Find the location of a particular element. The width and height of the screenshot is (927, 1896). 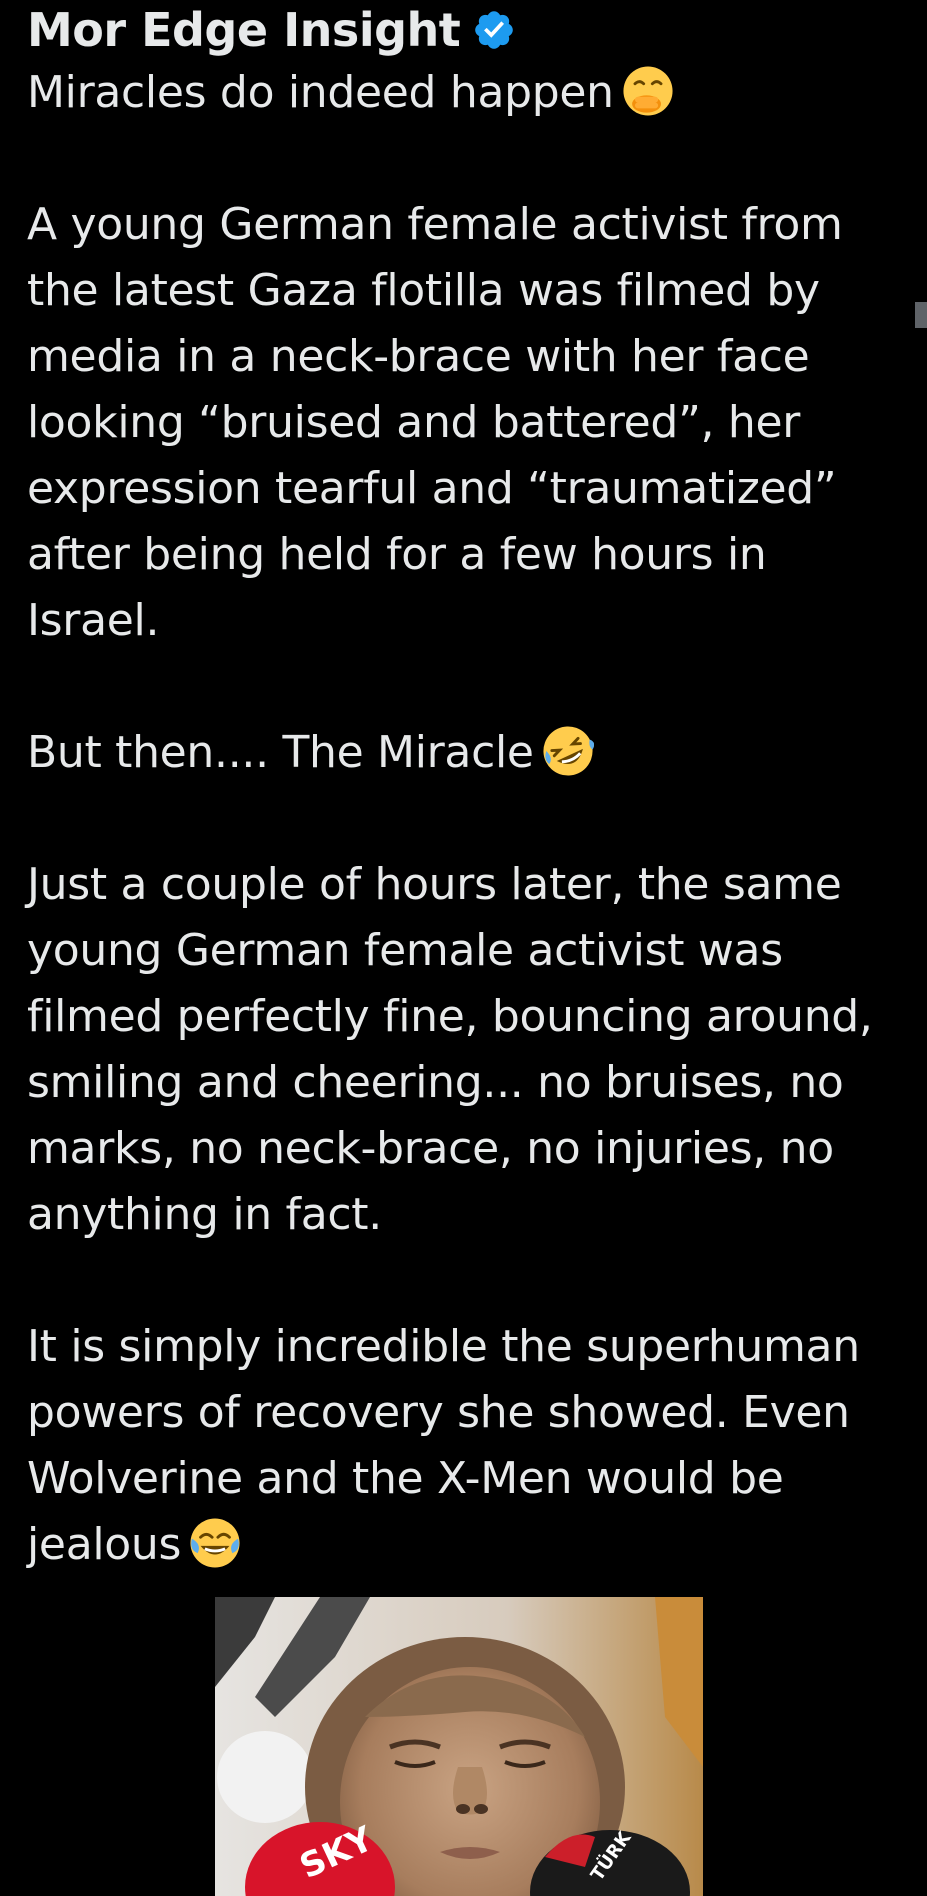

verified-badge-icon is located at coordinates (494, 30).